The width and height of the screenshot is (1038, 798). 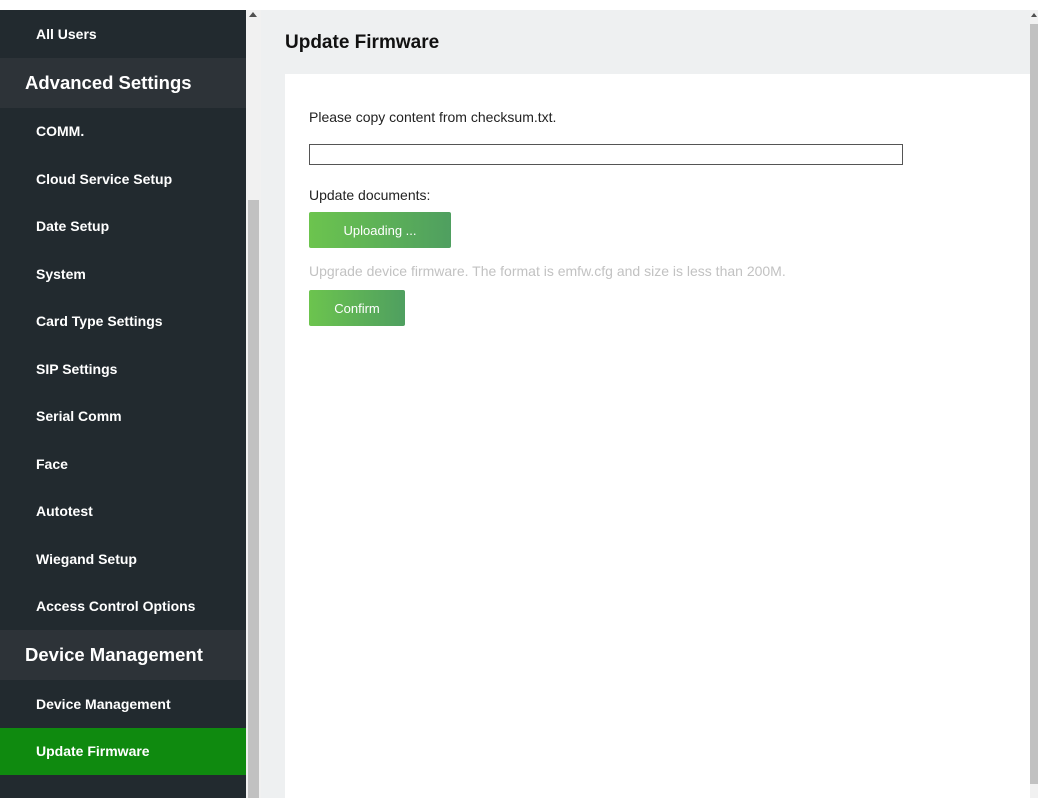 What do you see at coordinates (362, 42) in the screenshot?
I see `page-title: Update Firmware` at bounding box center [362, 42].